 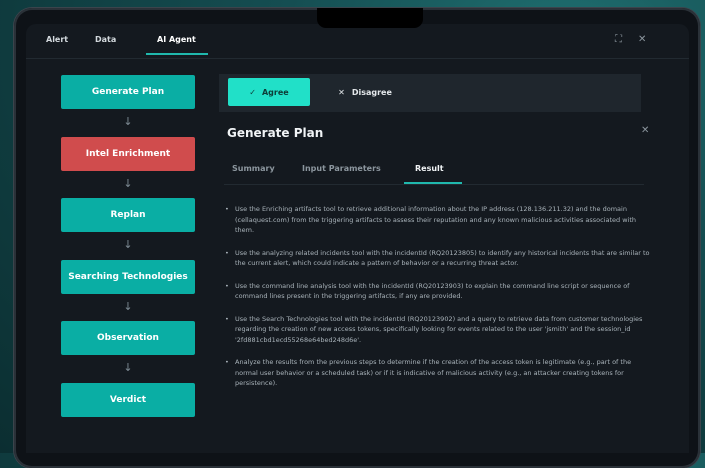 I want to click on subtab-summary: Summary, so click(x=253, y=168).